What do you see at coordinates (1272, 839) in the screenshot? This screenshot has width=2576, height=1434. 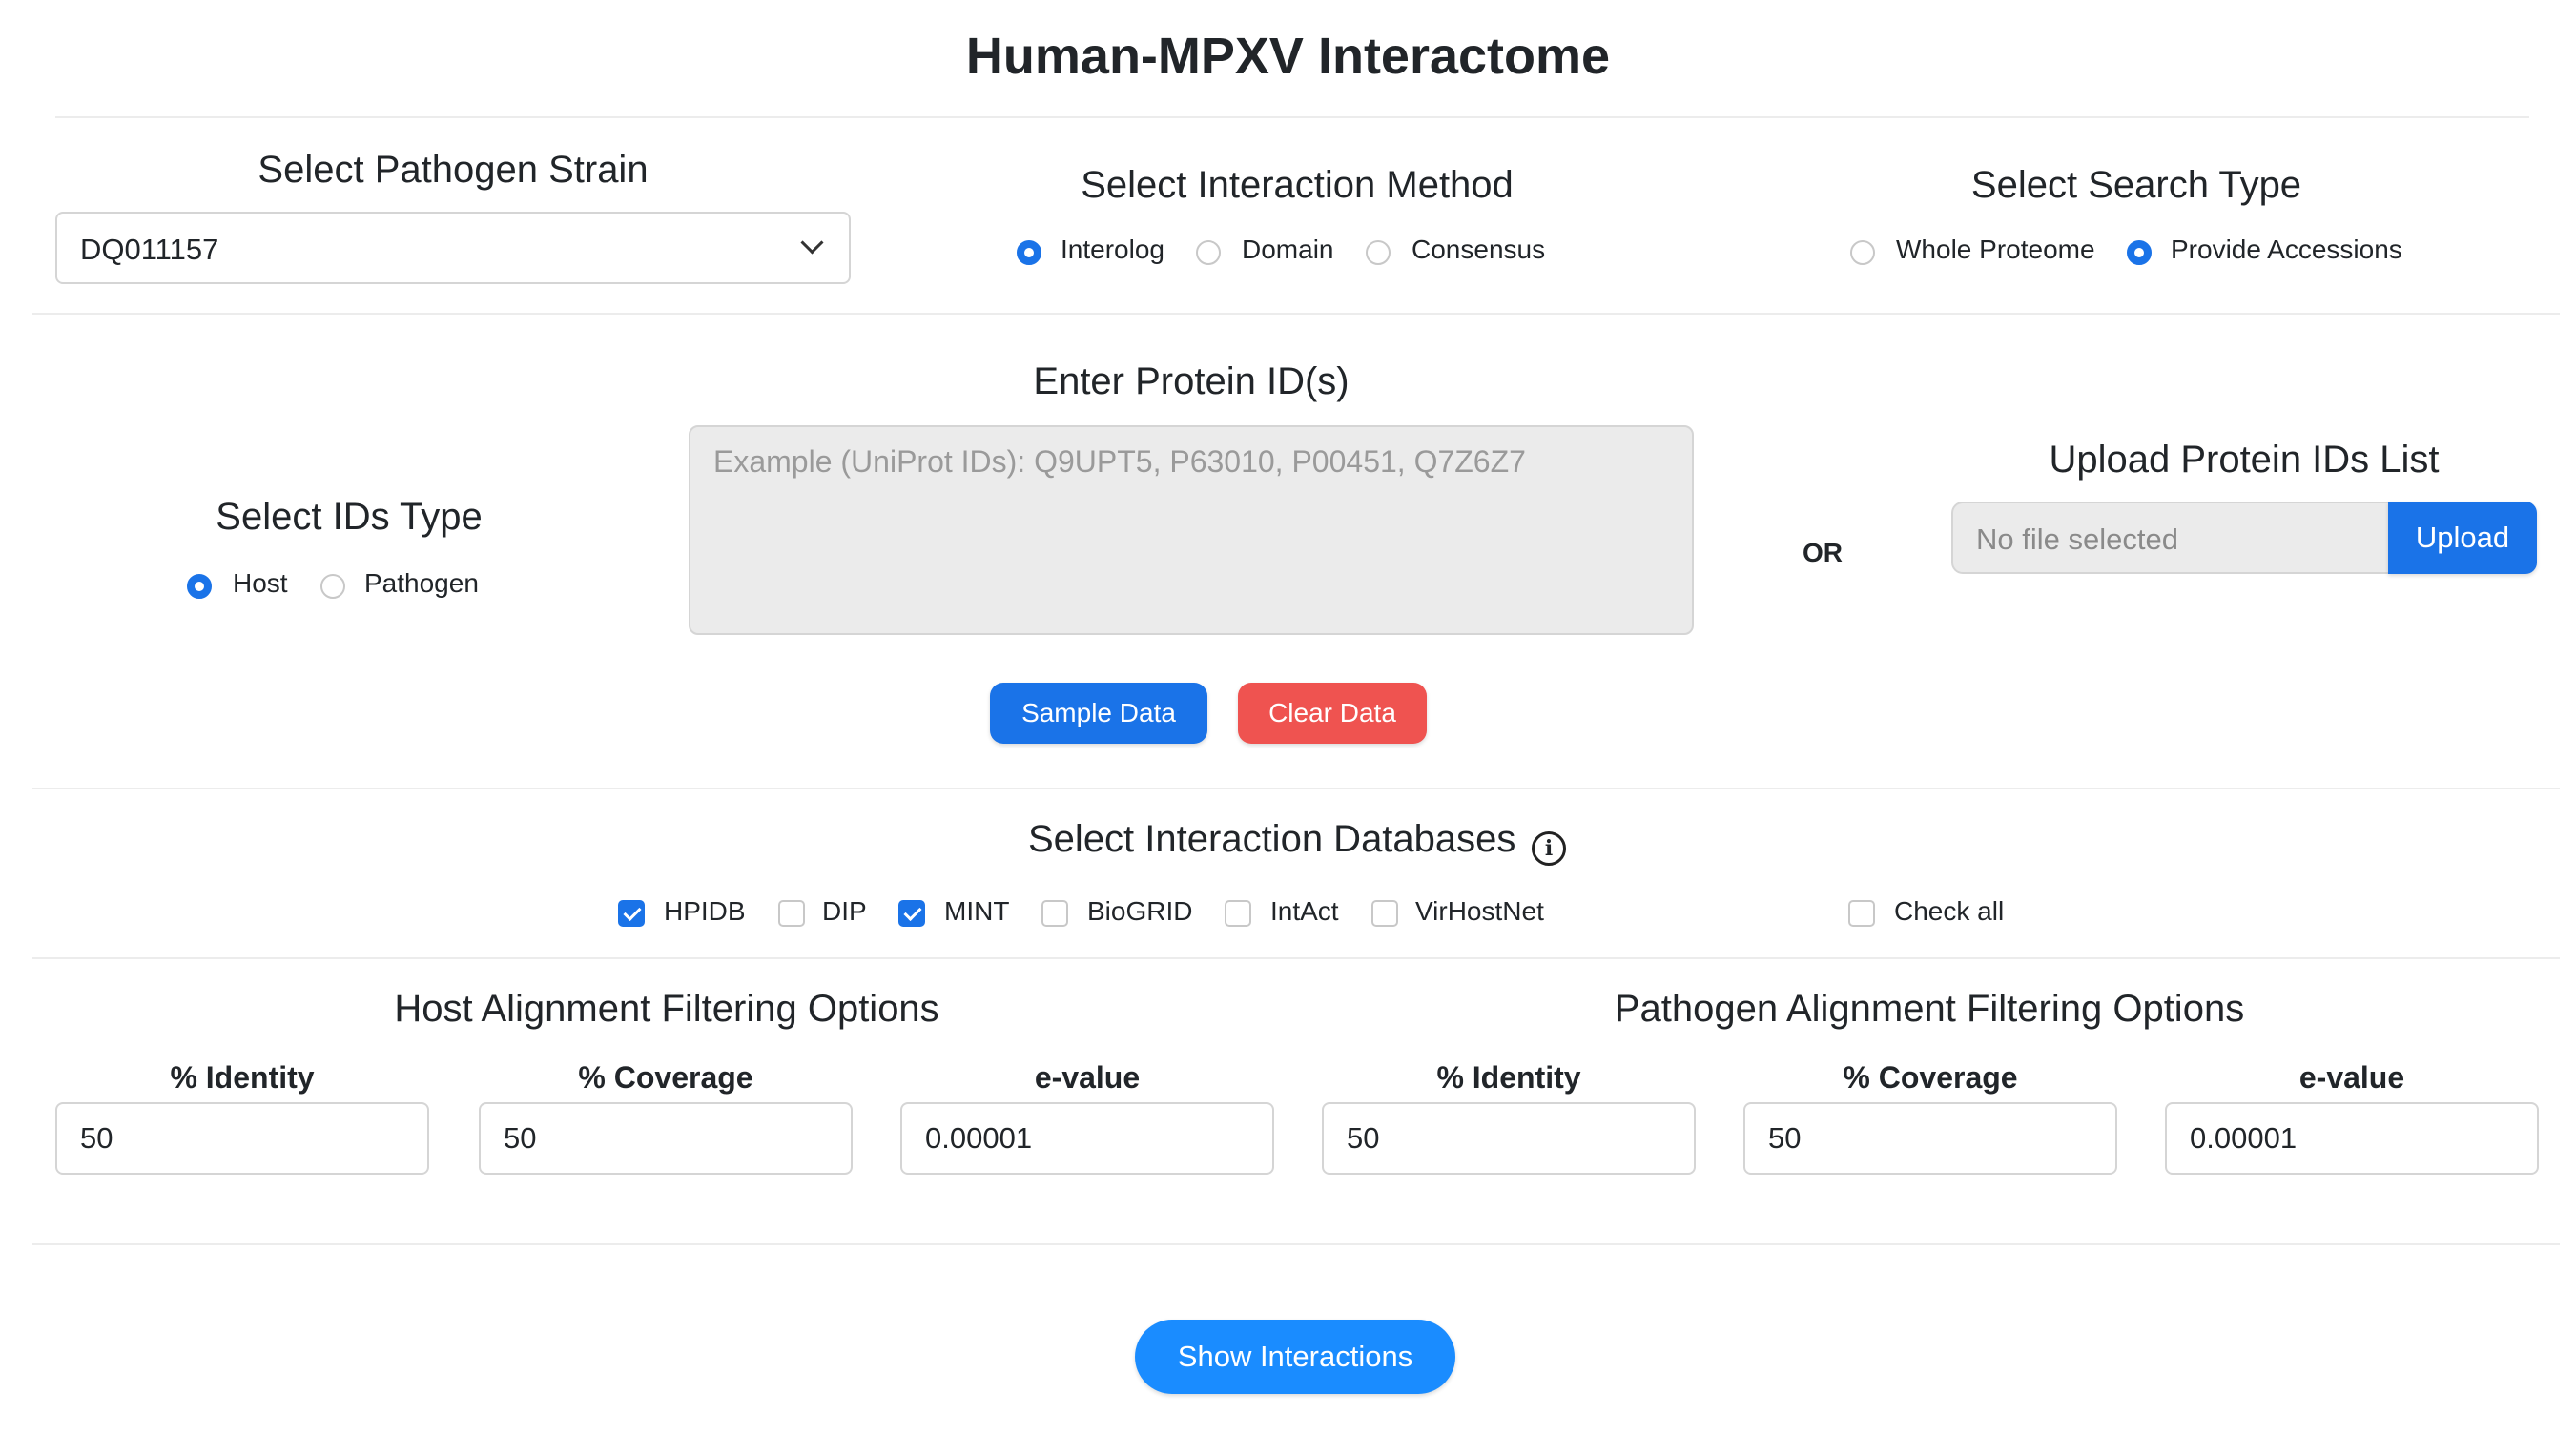 I see `databases-heading: Select Interaction Databases` at bounding box center [1272, 839].